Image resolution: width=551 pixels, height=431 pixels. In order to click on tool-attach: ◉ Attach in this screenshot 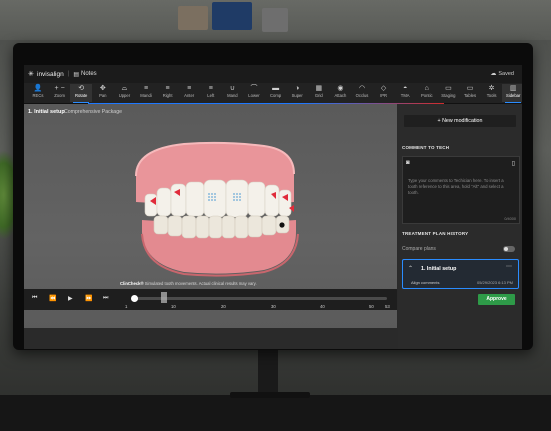, I will do `click(340, 93)`.